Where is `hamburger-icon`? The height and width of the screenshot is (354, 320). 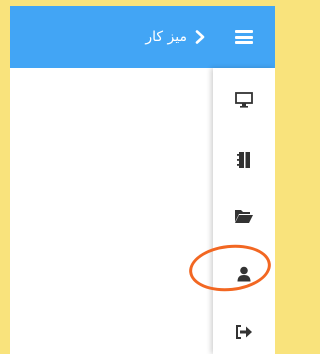 hamburger-icon is located at coordinates (244, 37).